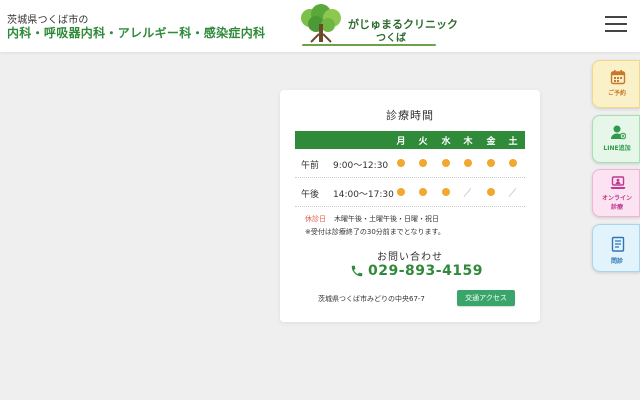 Image resolution: width=640 pixels, height=400 pixels. What do you see at coordinates (377, 26) in the screenshot?
I see `clinic-logo: がじゅまるクリニック つくば` at bounding box center [377, 26].